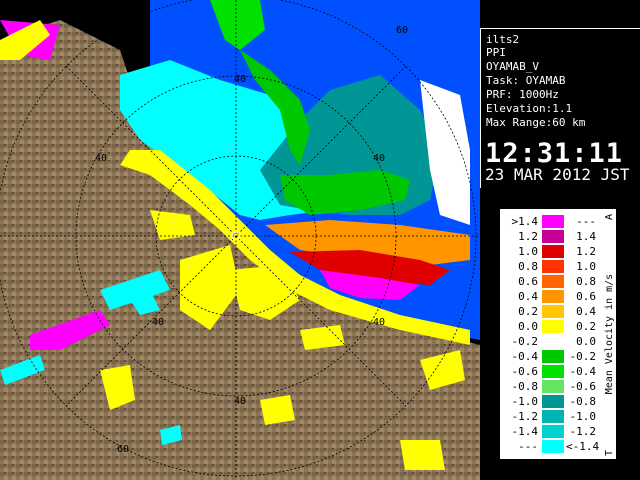 This screenshot has width=640, height=480. Describe the element at coordinates (525, 401) in the screenshot. I see `legend-lower-value: -1.0` at that location.